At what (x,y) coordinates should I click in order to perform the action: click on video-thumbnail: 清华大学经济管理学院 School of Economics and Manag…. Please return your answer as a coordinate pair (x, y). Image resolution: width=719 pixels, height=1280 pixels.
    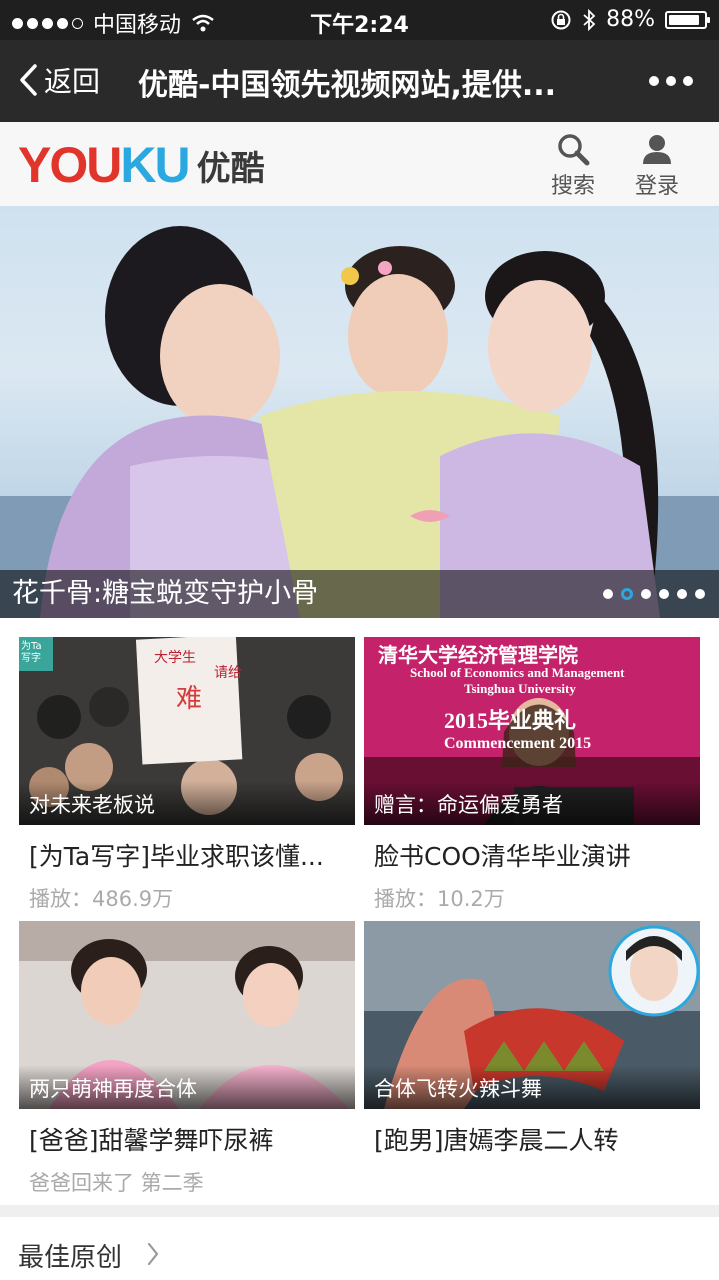
    Looking at the image, I should click on (532, 731).